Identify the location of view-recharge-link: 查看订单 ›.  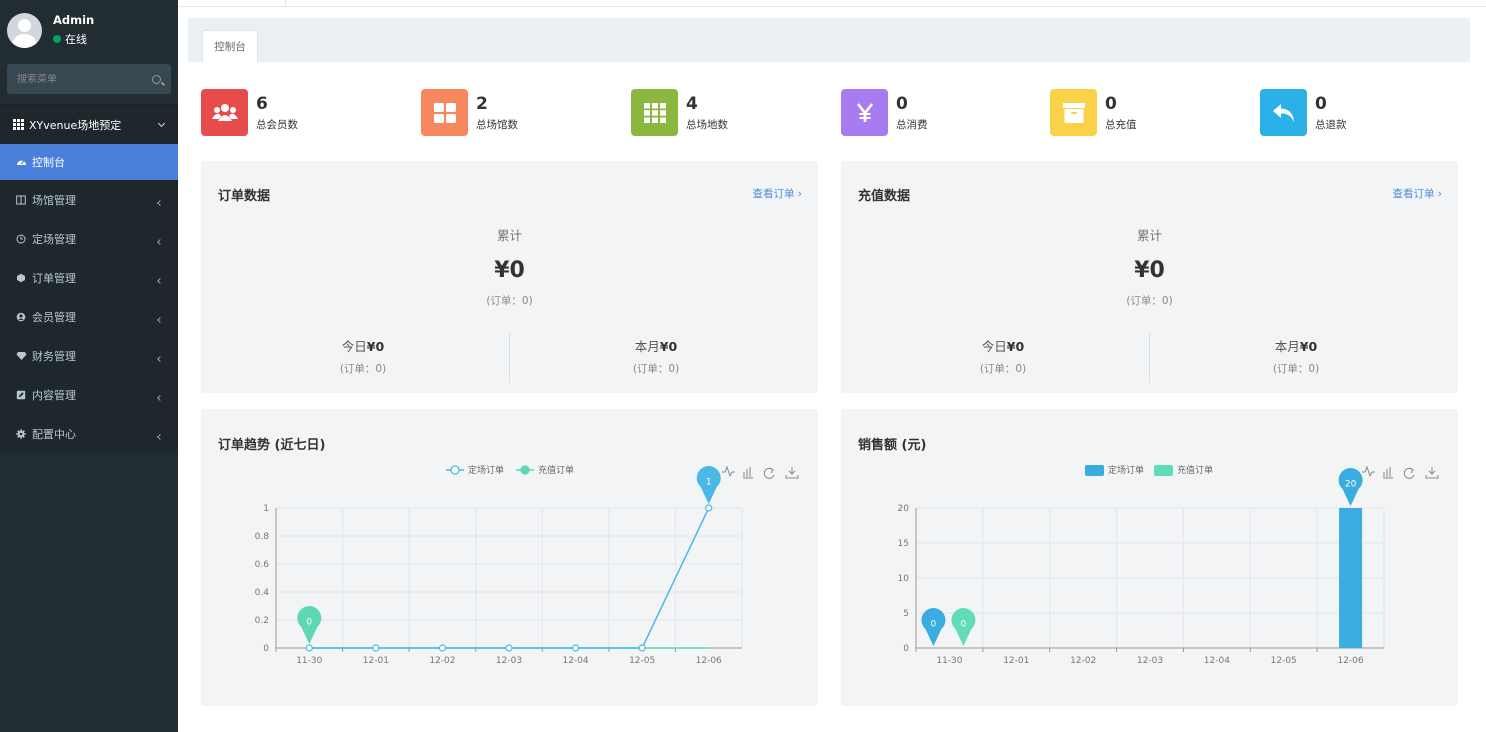
(1417, 193).